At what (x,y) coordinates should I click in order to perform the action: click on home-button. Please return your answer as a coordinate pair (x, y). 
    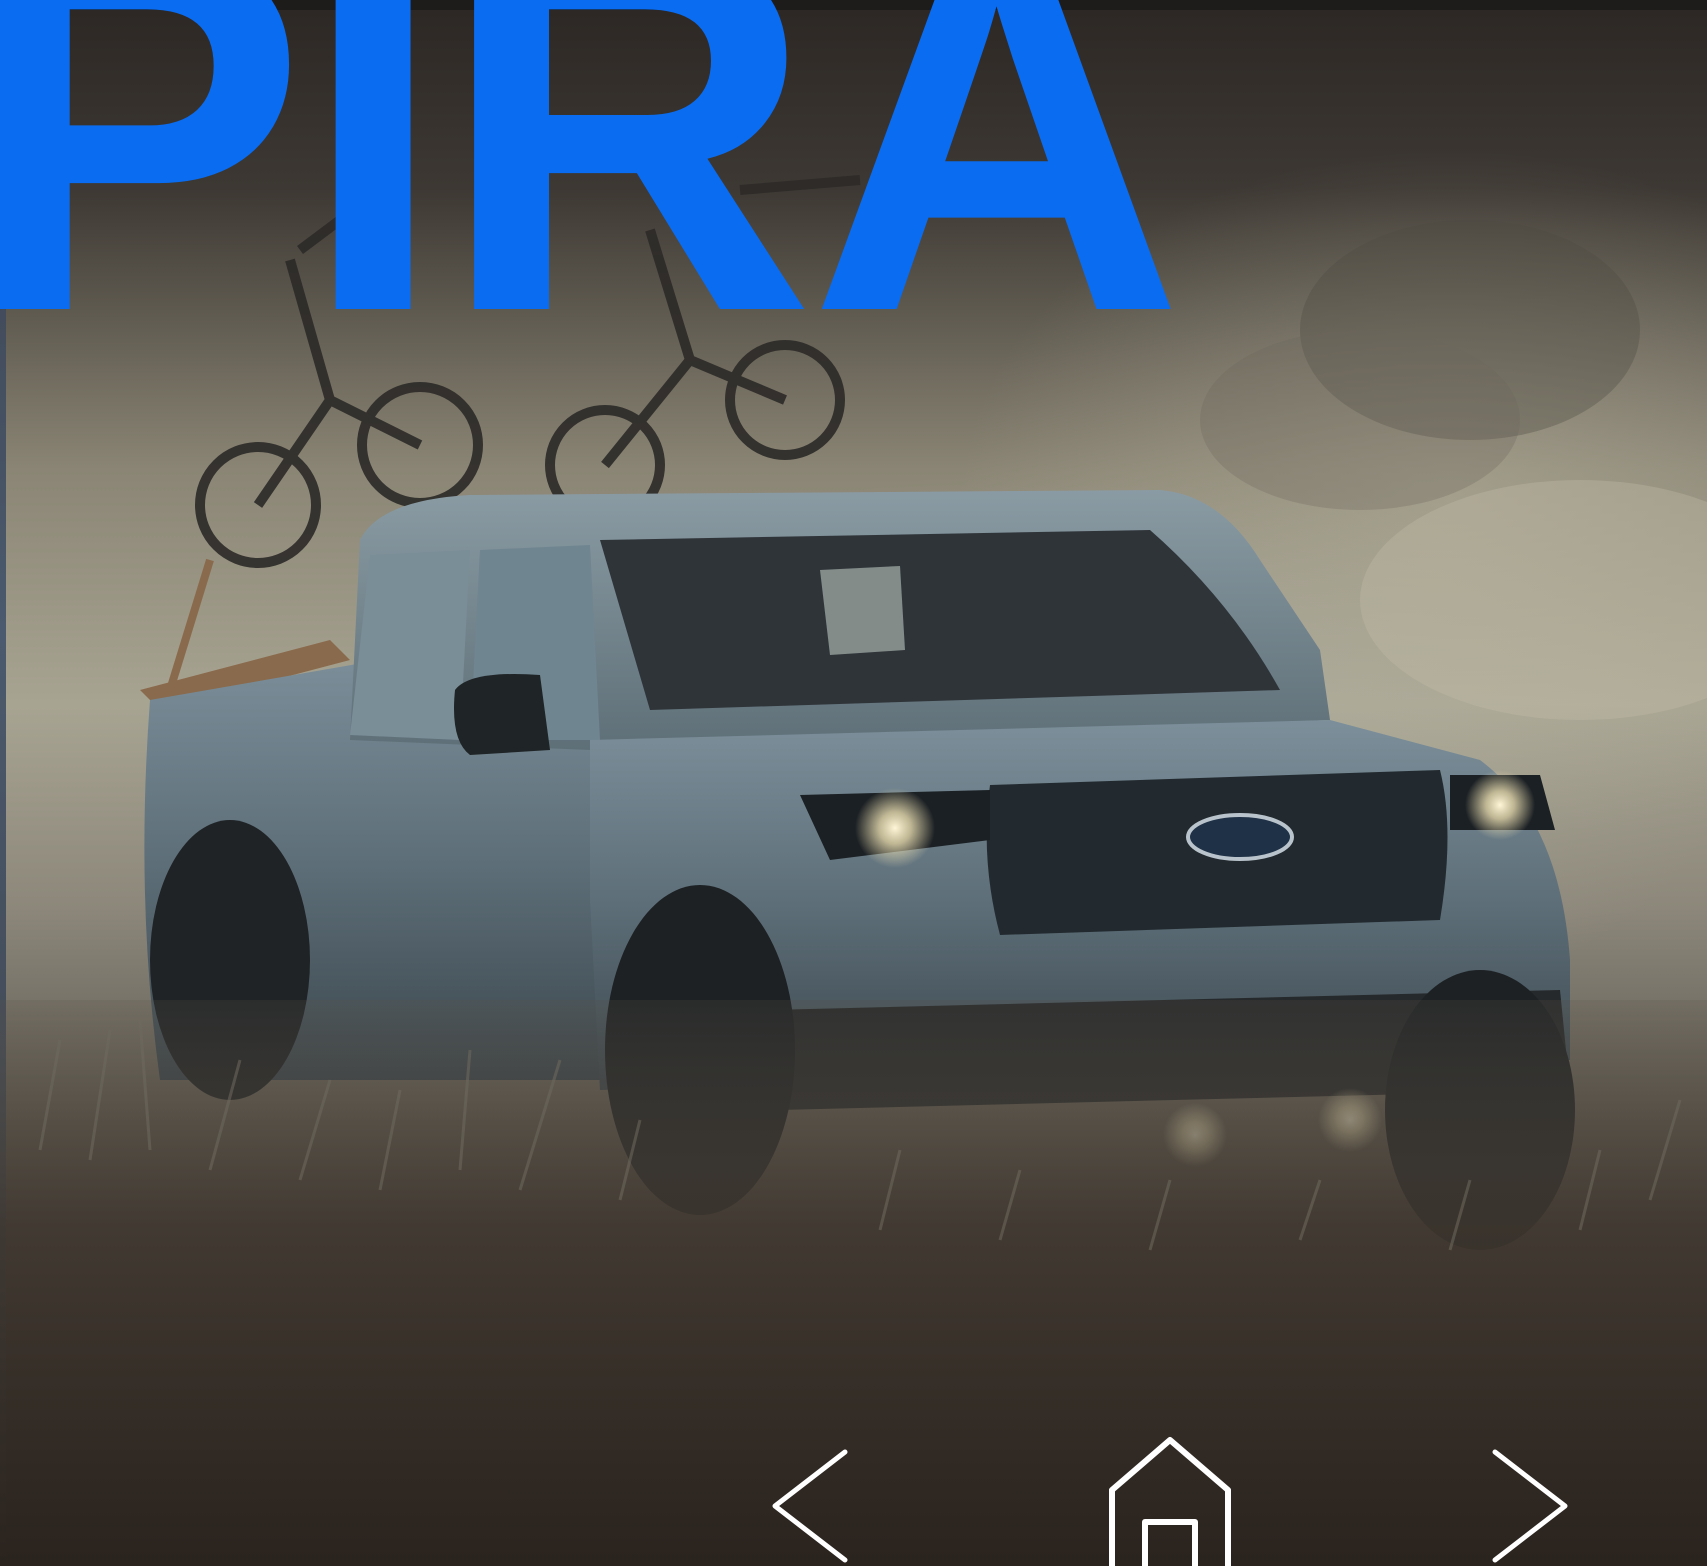
    Looking at the image, I should click on (1170, 1498).